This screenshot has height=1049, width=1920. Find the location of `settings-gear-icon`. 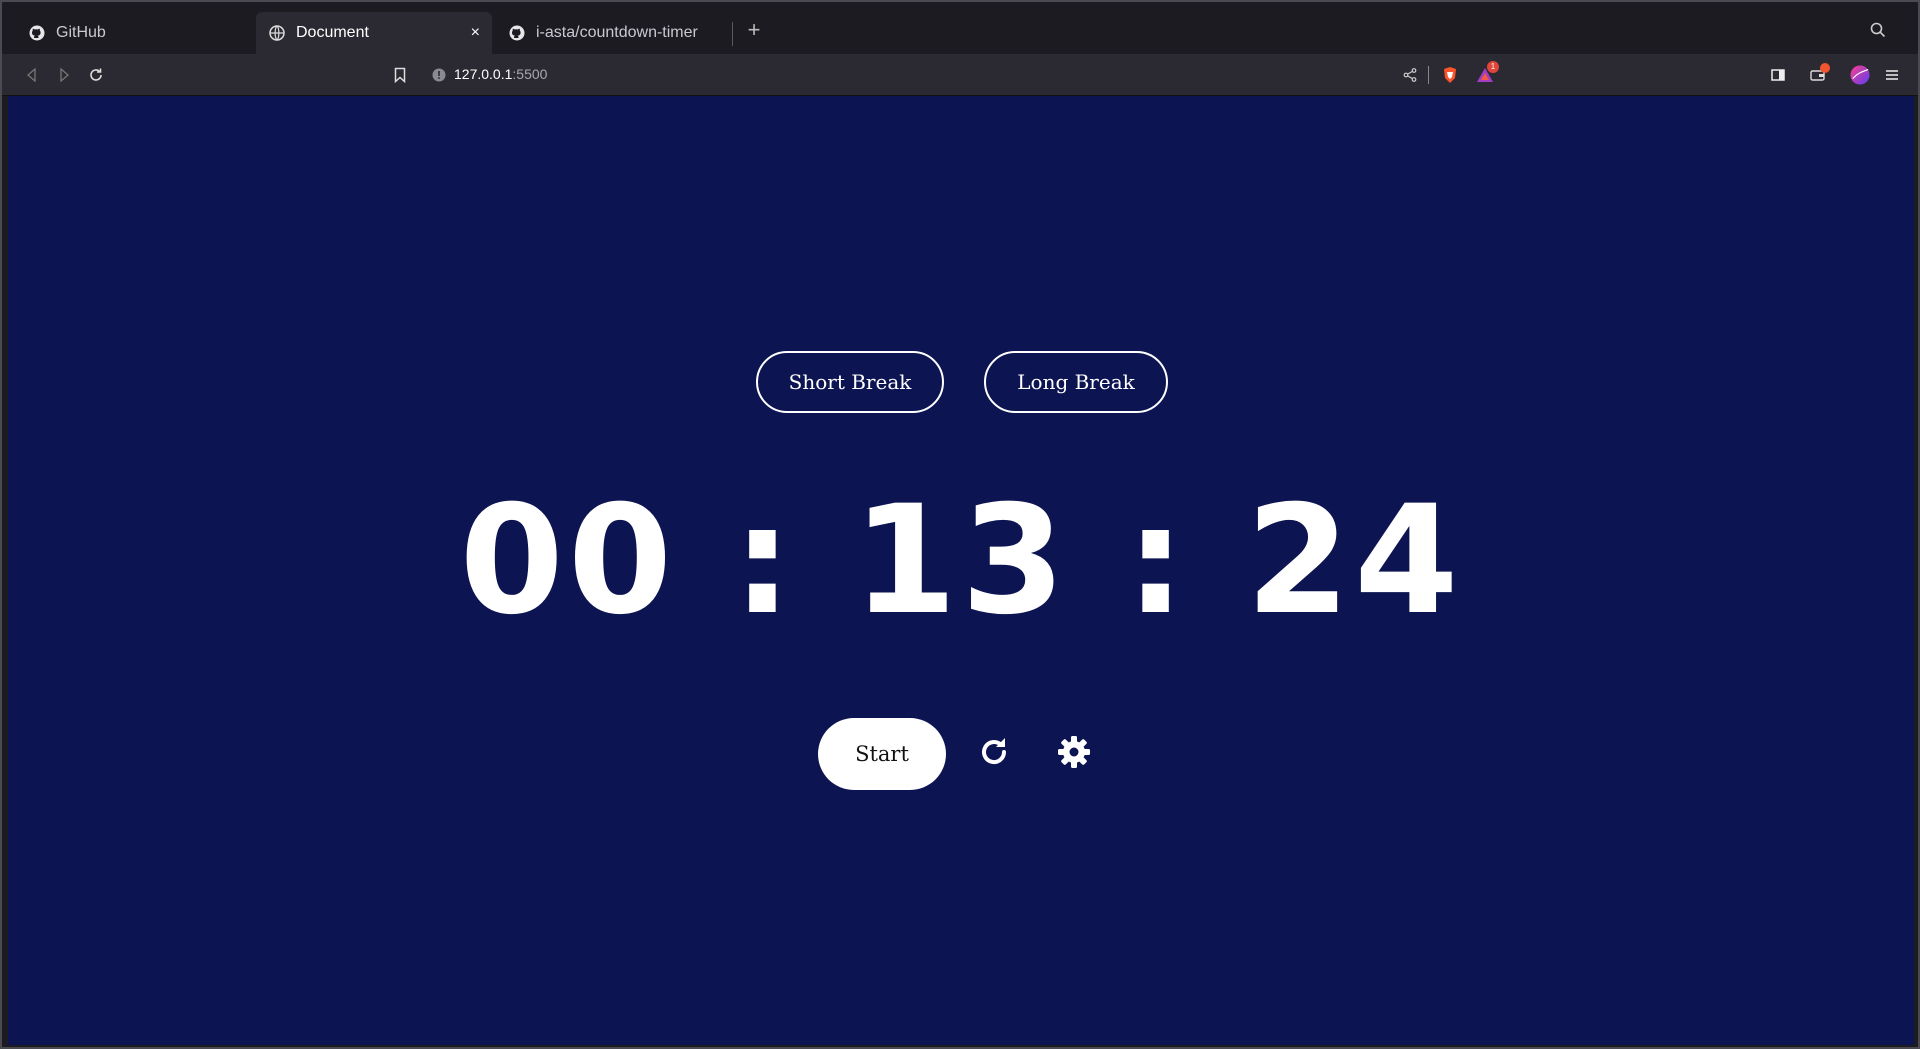

settings-gear-icon is located at coordinates (1074, 752).